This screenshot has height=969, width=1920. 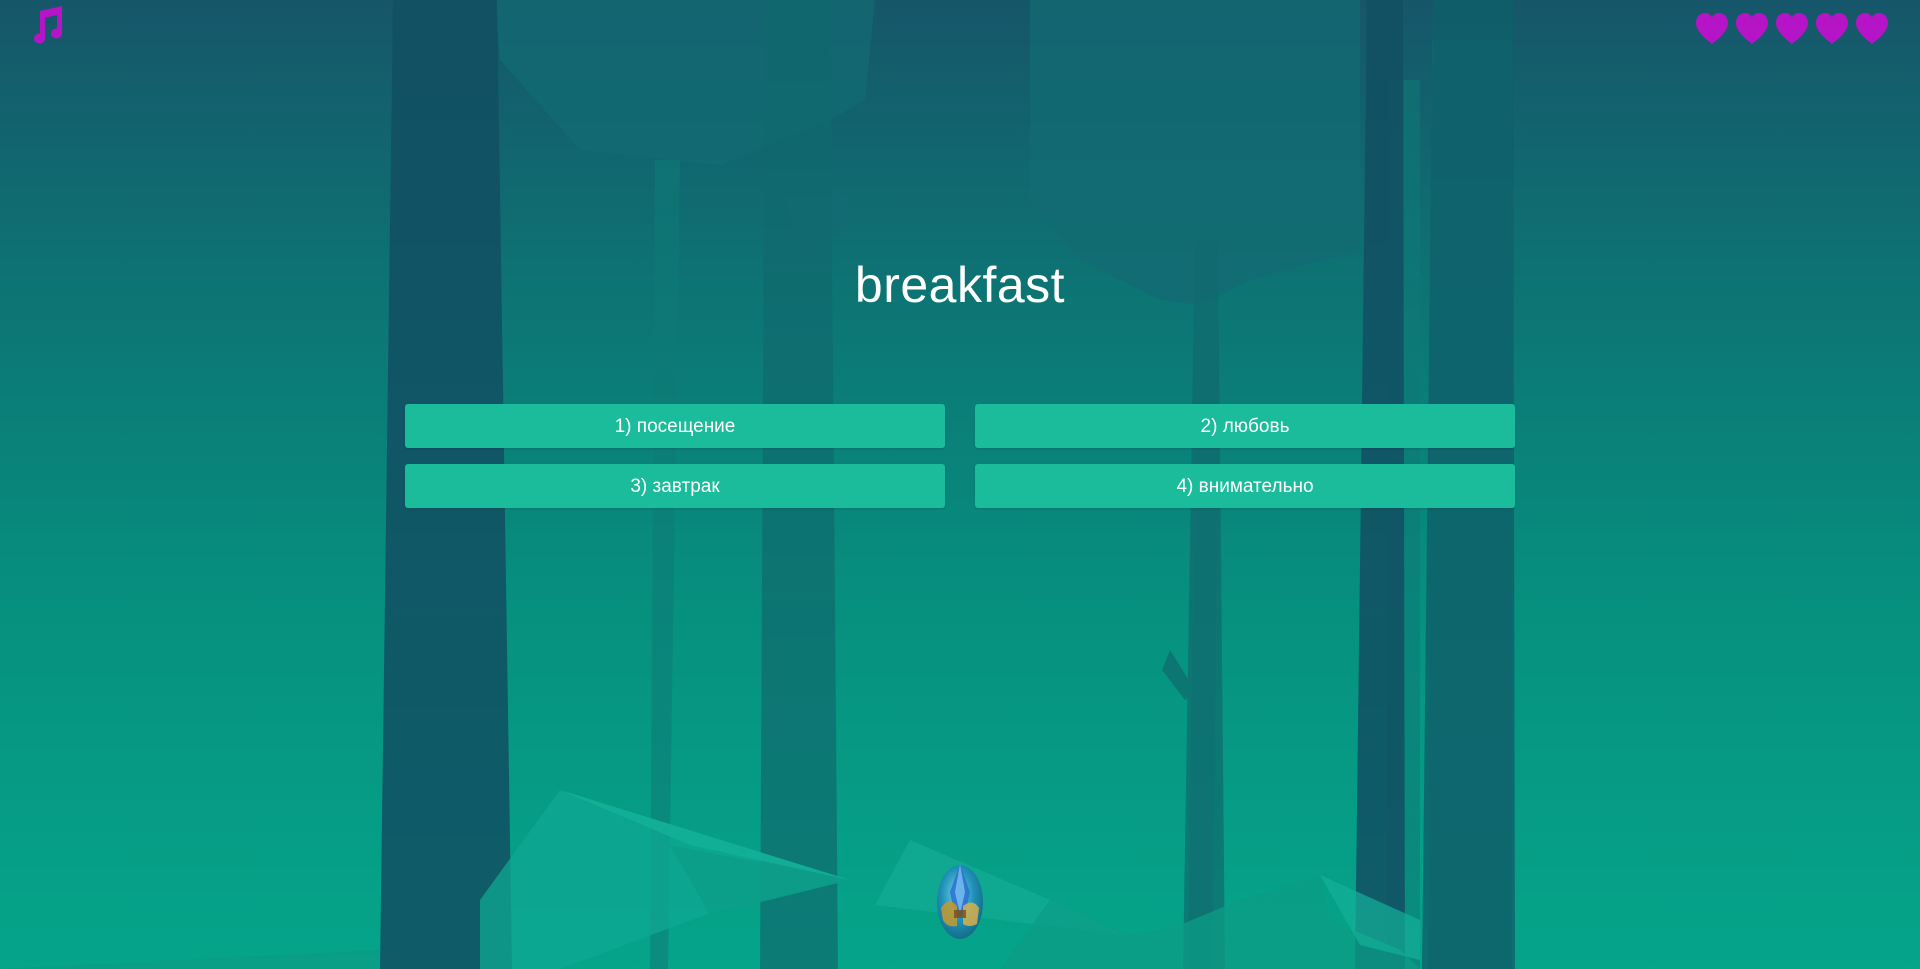 I want to click on music-note-icon, so click(x=48, y=25).